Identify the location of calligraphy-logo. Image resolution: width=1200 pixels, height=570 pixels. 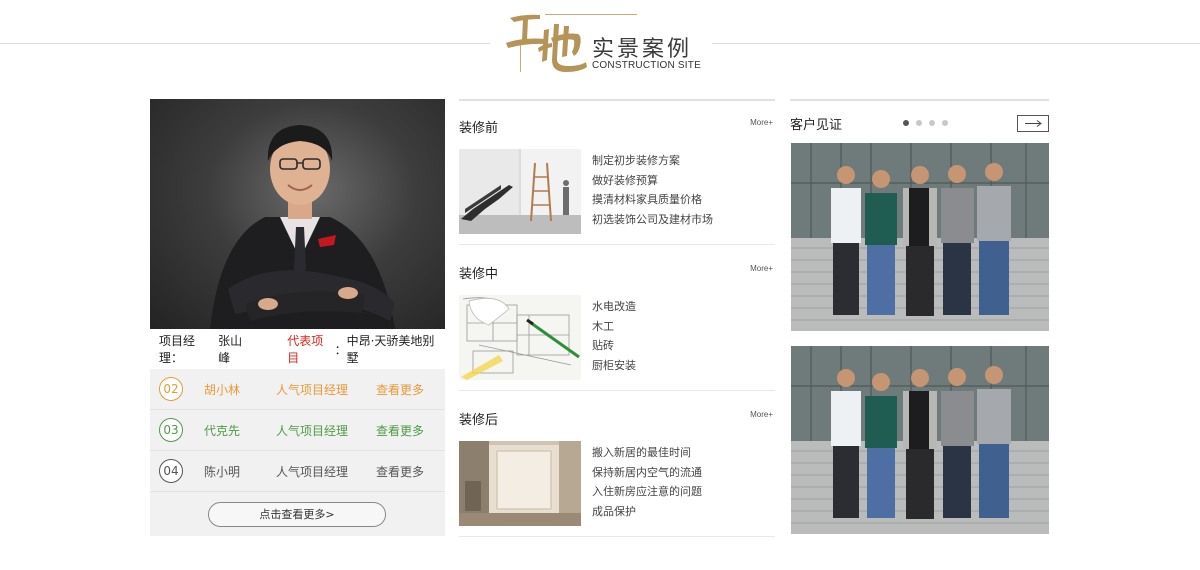
(546, 43).